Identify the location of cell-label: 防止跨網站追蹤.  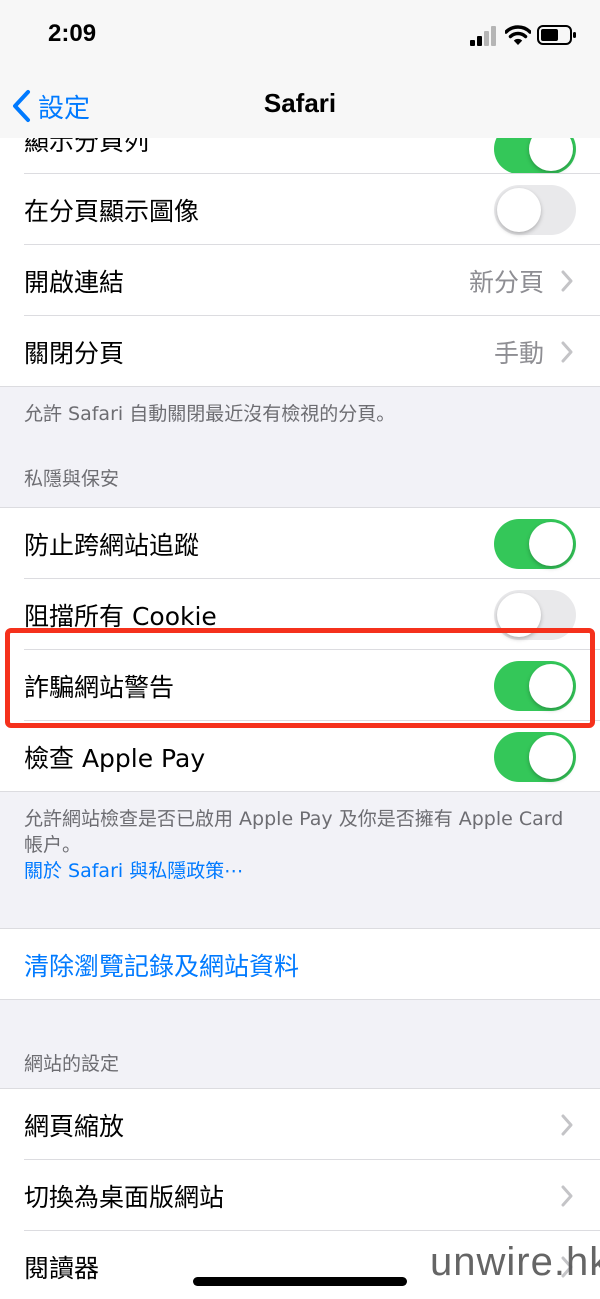
(112, 545).